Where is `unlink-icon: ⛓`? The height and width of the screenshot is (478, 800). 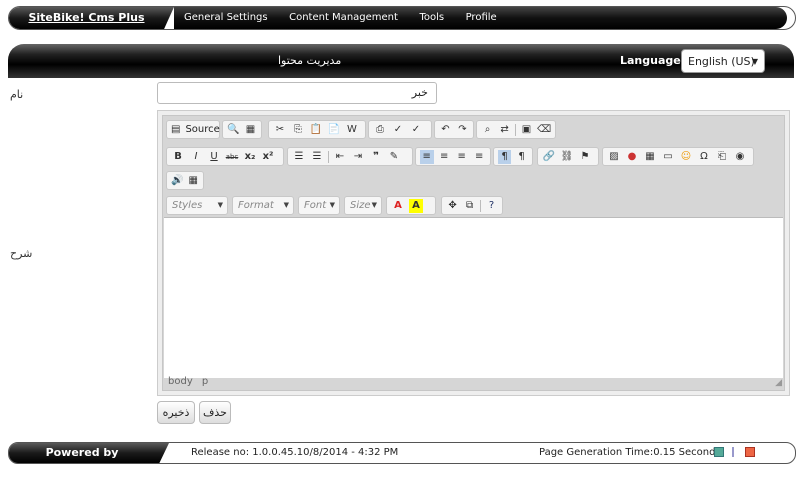
unlink-icon: ⛓ is located at coordinates (567, 157).